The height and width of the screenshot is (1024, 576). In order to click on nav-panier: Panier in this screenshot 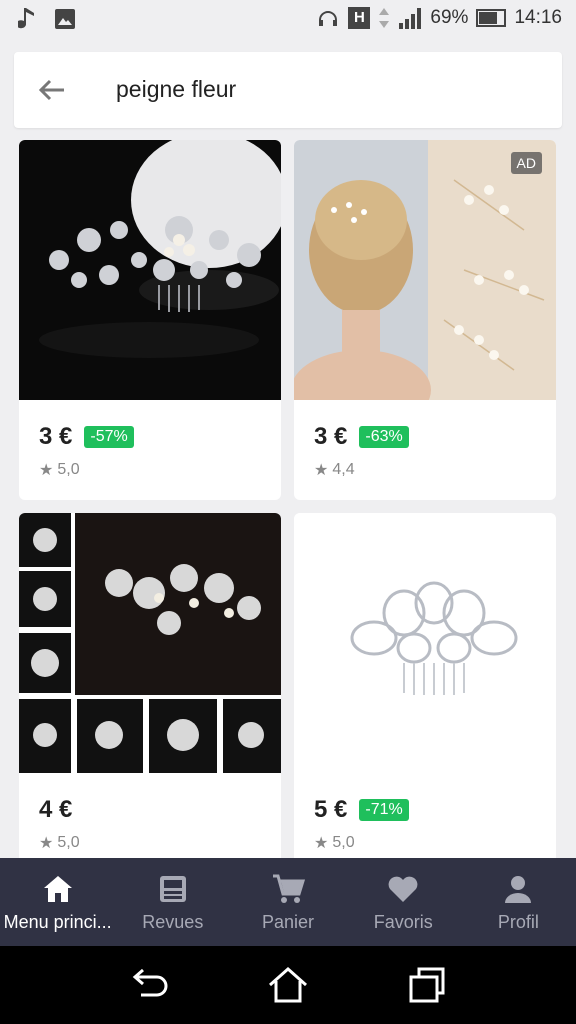, I will do `click(287, 902)`.